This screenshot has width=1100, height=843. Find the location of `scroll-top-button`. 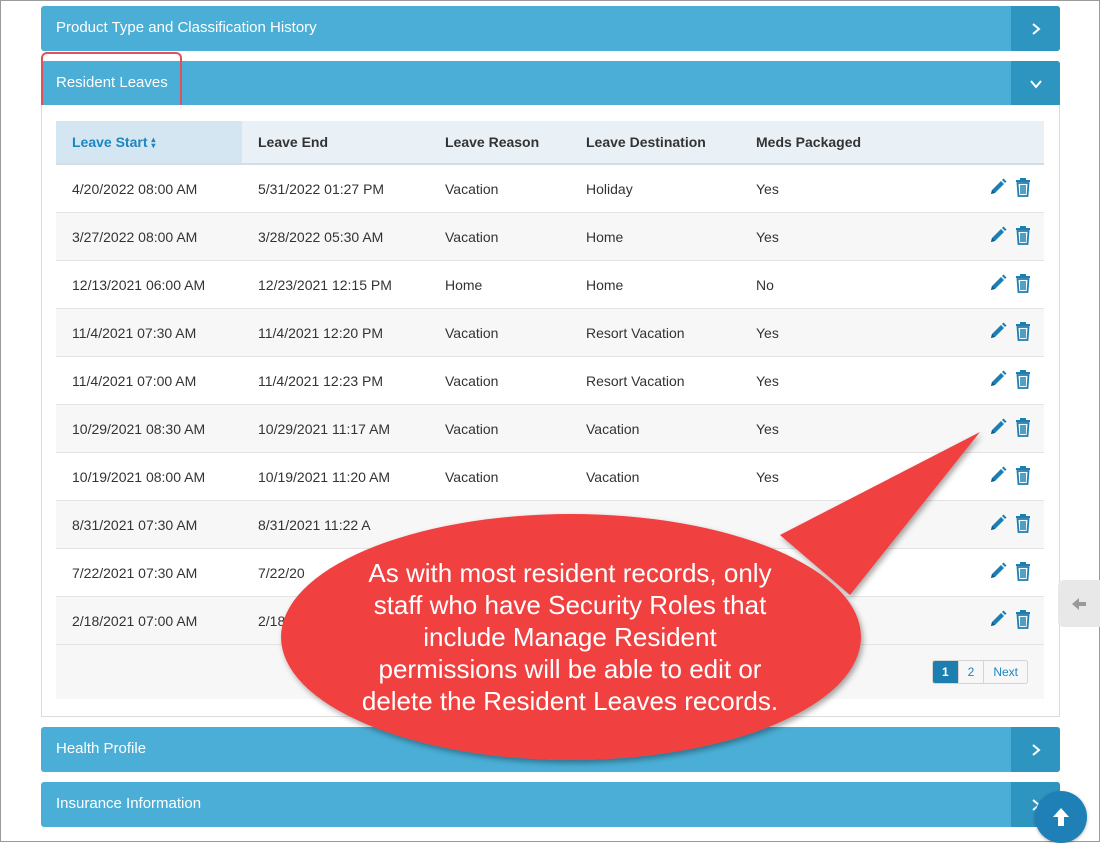

scroll-top-button is located at coordinates (1061, 817).